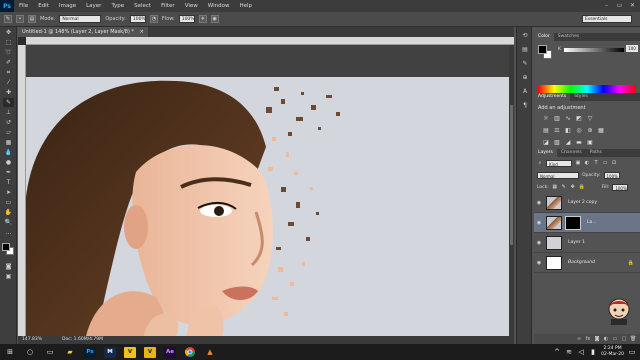  I want to click on blend-mode-select: Normal, so click(558, 175).